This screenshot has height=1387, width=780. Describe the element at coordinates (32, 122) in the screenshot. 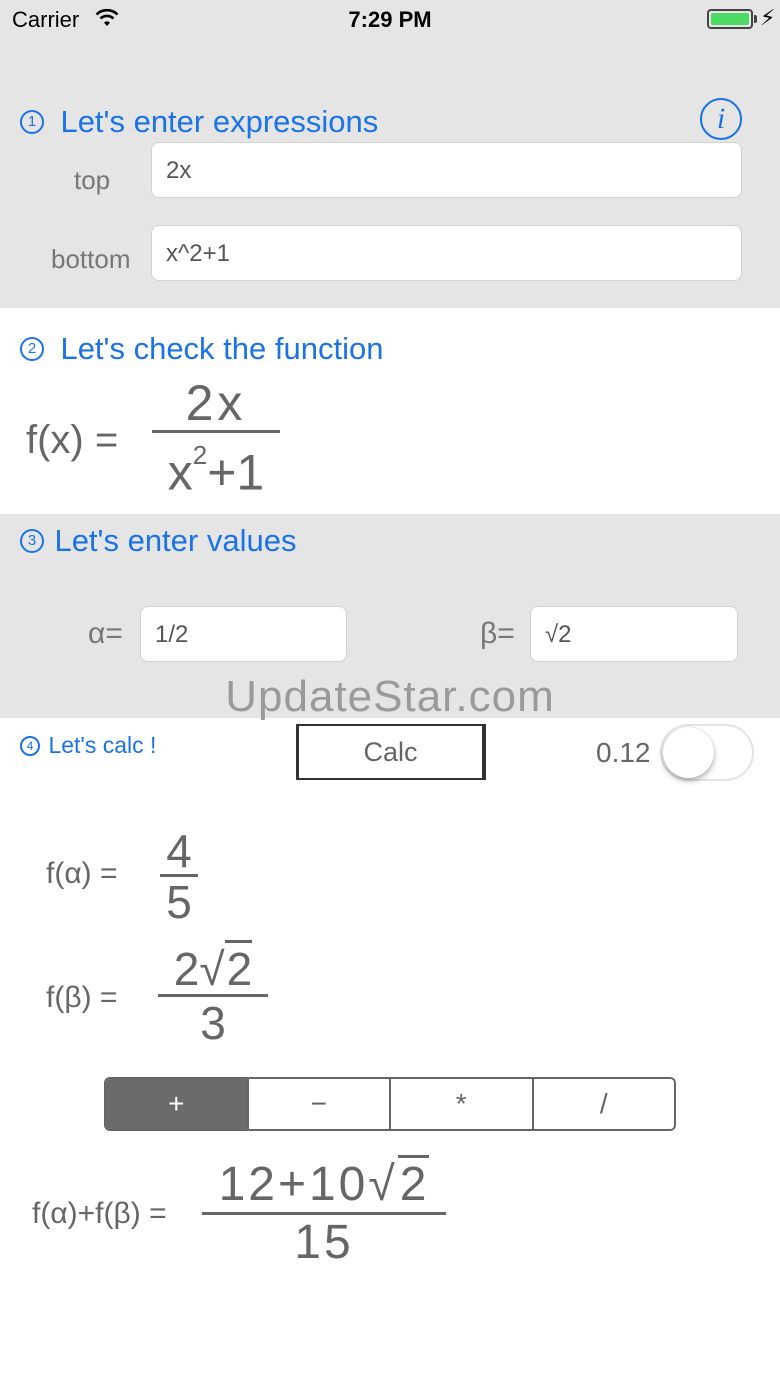

I see `step-number-1: 1` at that location.